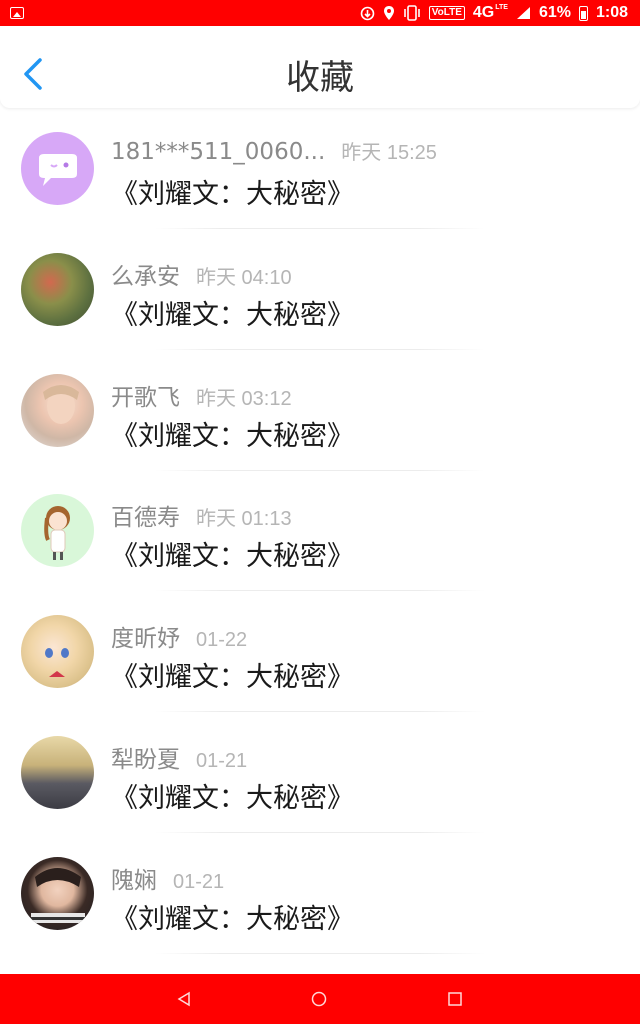 This screenshot has height=1024, width=640. I want to click on network-type: 4G LTE, so click(490, 12).